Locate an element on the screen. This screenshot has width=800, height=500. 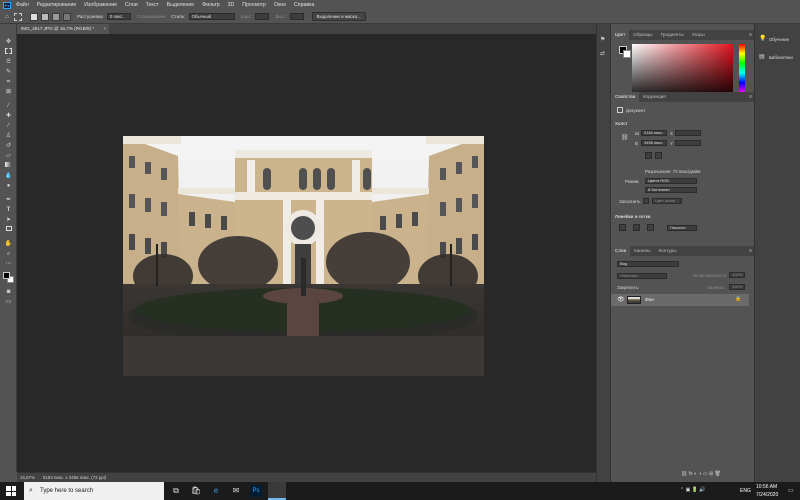
healing-brush-tool-icon: ✚ is located at coordinates (8, 116).